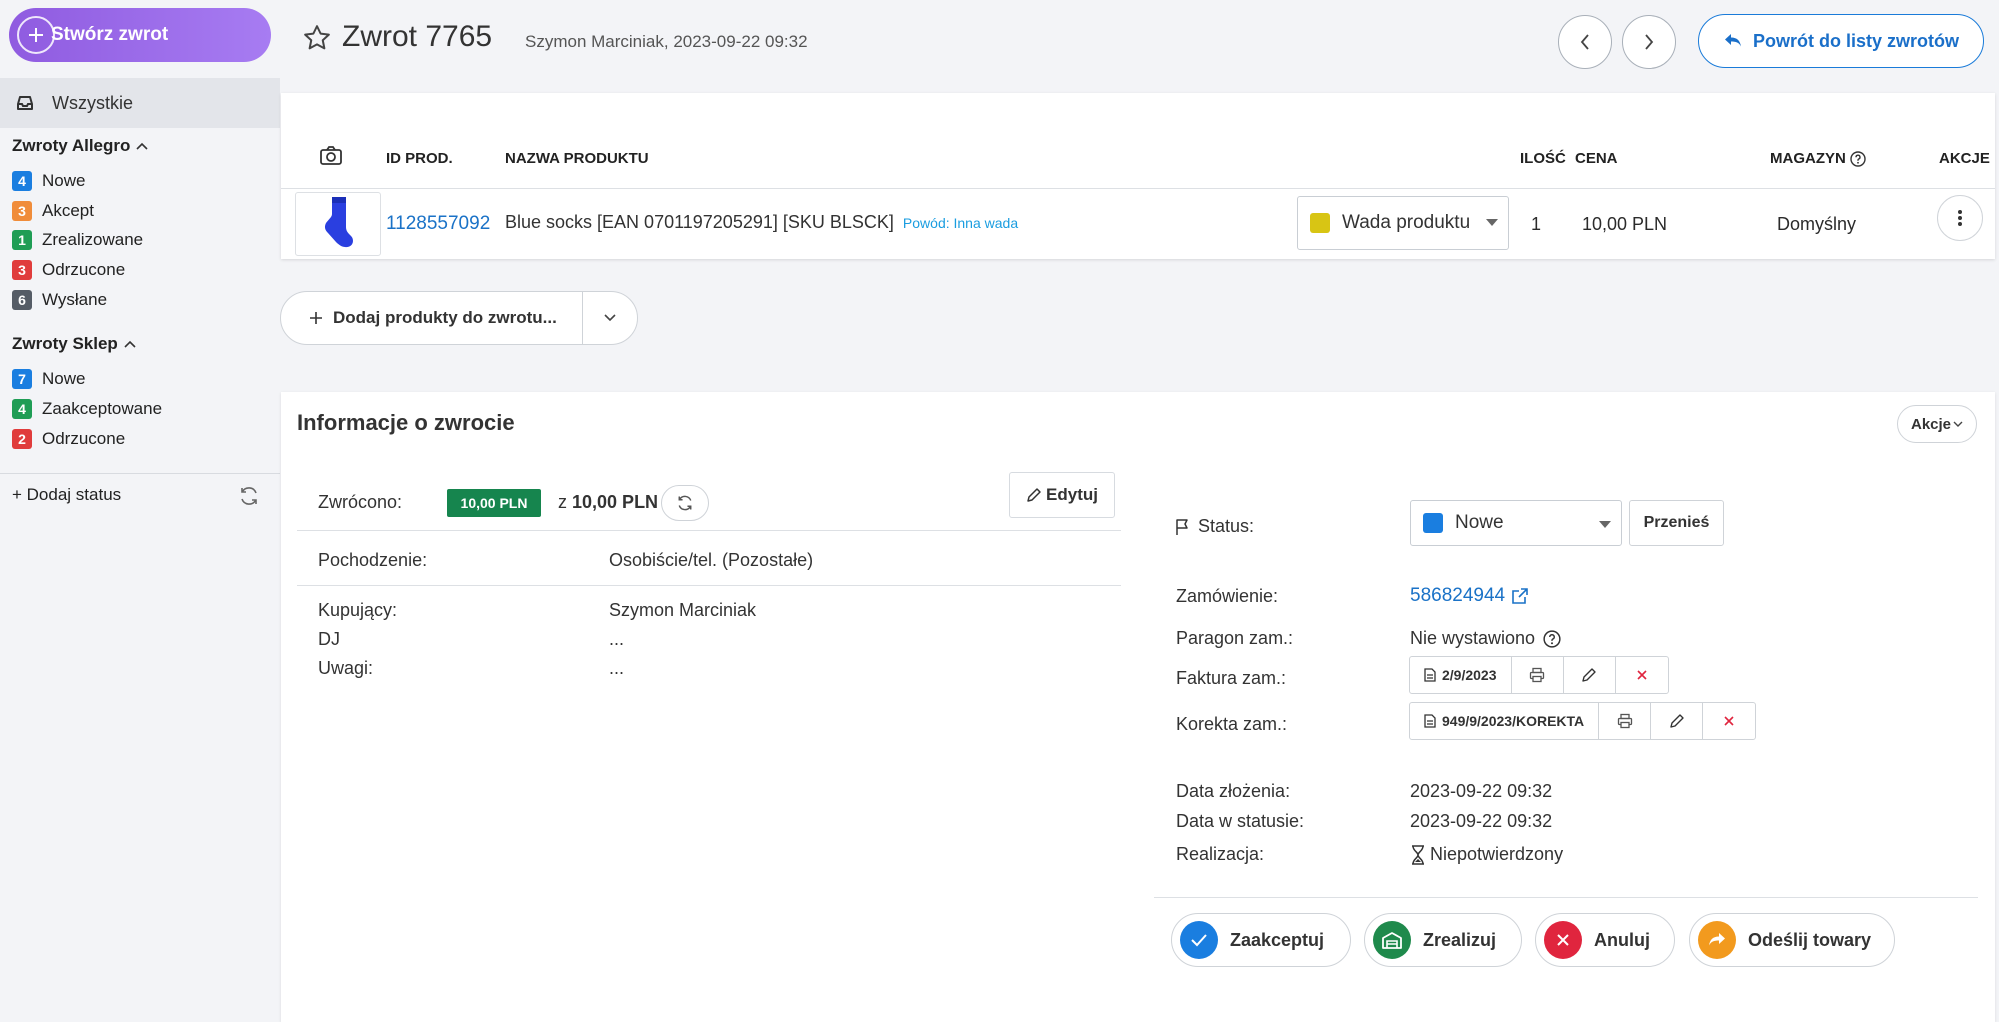 Image resolution: width=1999 pixels, height=1022 pixels. I want to click on send-back-label: Odeślij towary, so click(1810, 939).